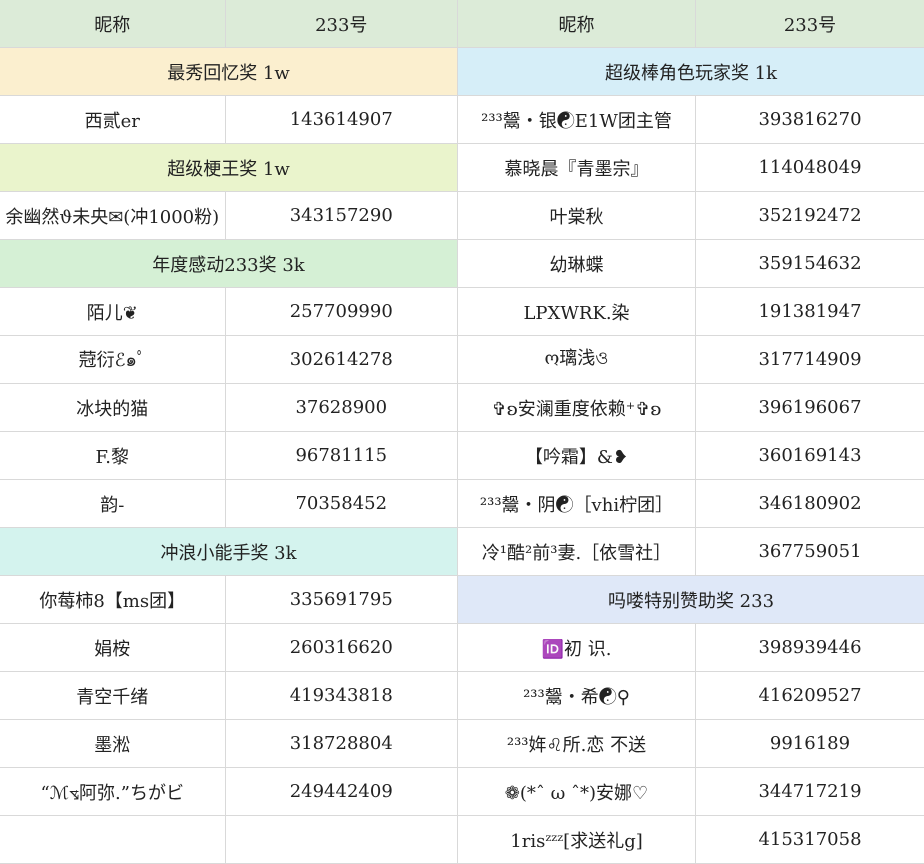 Image resolution: width=924 pixels, height=864 pixels. What do you see at coordinates (113, 839) in the screenshot?
I see `nickname-cell` at bounding box center [113, 839].